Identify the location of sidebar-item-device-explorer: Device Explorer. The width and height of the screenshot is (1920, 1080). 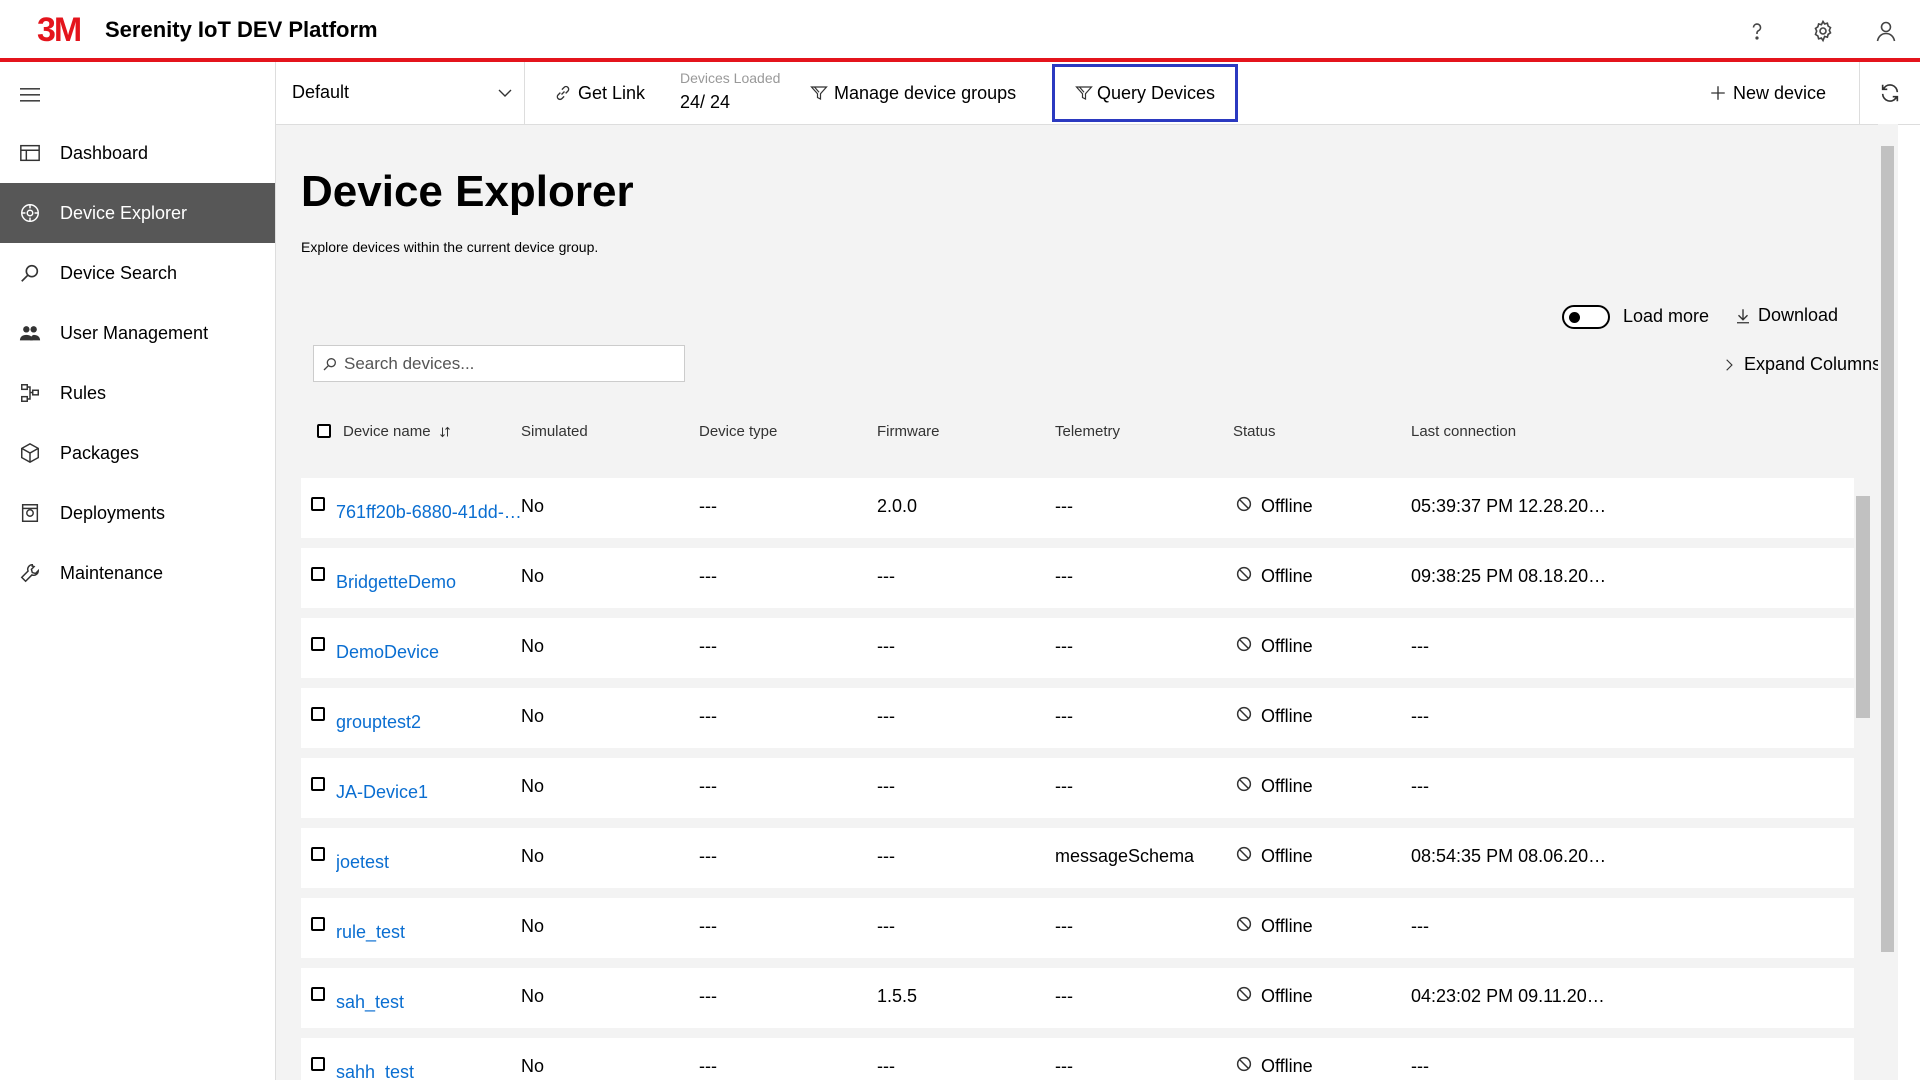
(137, 213).